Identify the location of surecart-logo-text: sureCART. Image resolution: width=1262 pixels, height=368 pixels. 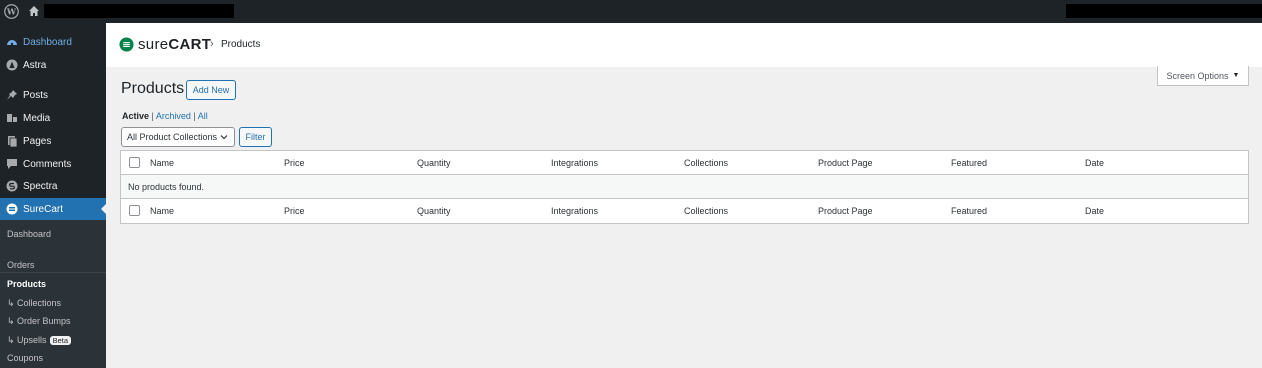
(175, 44).